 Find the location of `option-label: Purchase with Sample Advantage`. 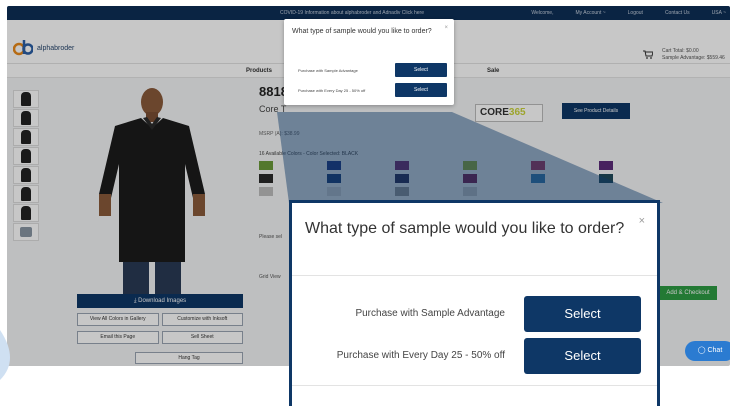

option-label: Purchase with Sample Advantage is located at coordinates (430, 313).